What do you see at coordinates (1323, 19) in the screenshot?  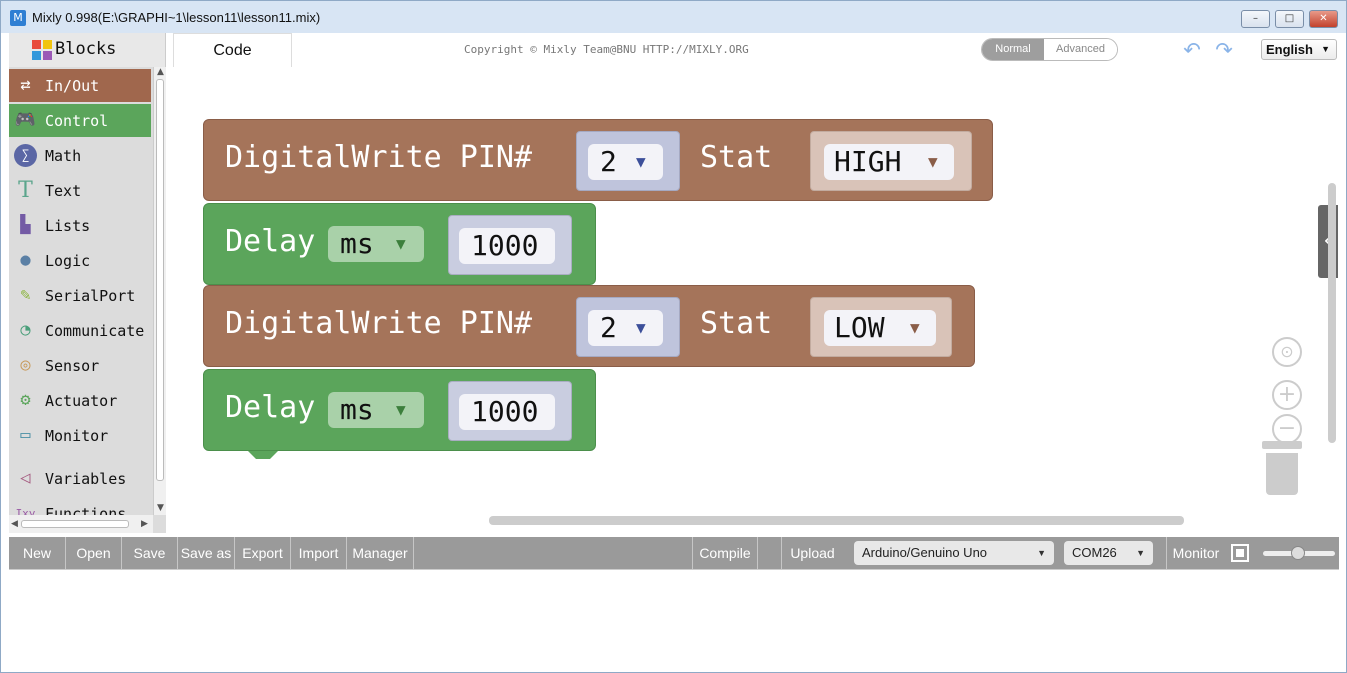 I see `close-button: ✕` at bounding box center [1323, 19].